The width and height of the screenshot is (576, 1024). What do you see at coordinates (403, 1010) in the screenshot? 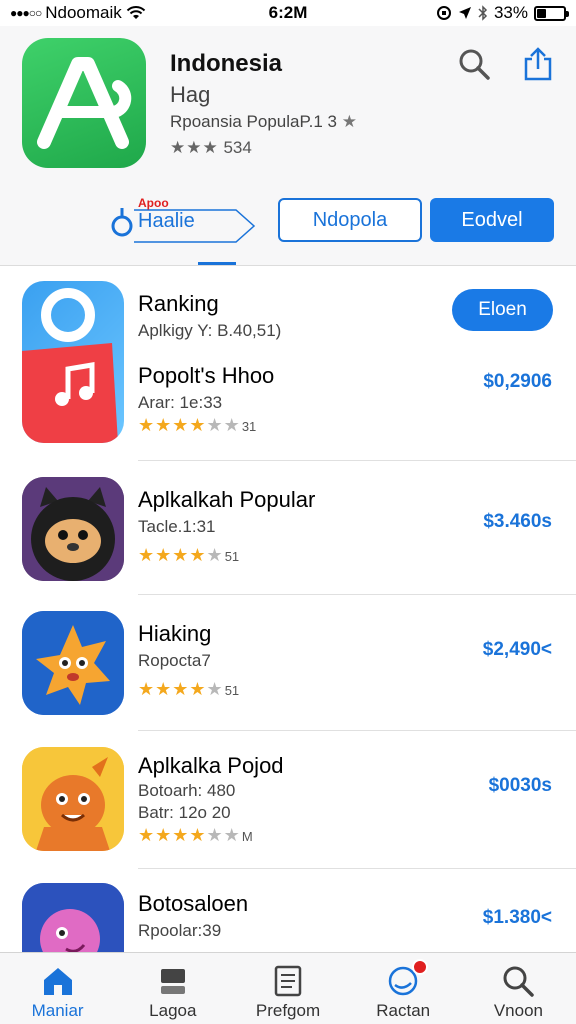
I see `tab-label: Ractan` at bounding box center [403, 1010].